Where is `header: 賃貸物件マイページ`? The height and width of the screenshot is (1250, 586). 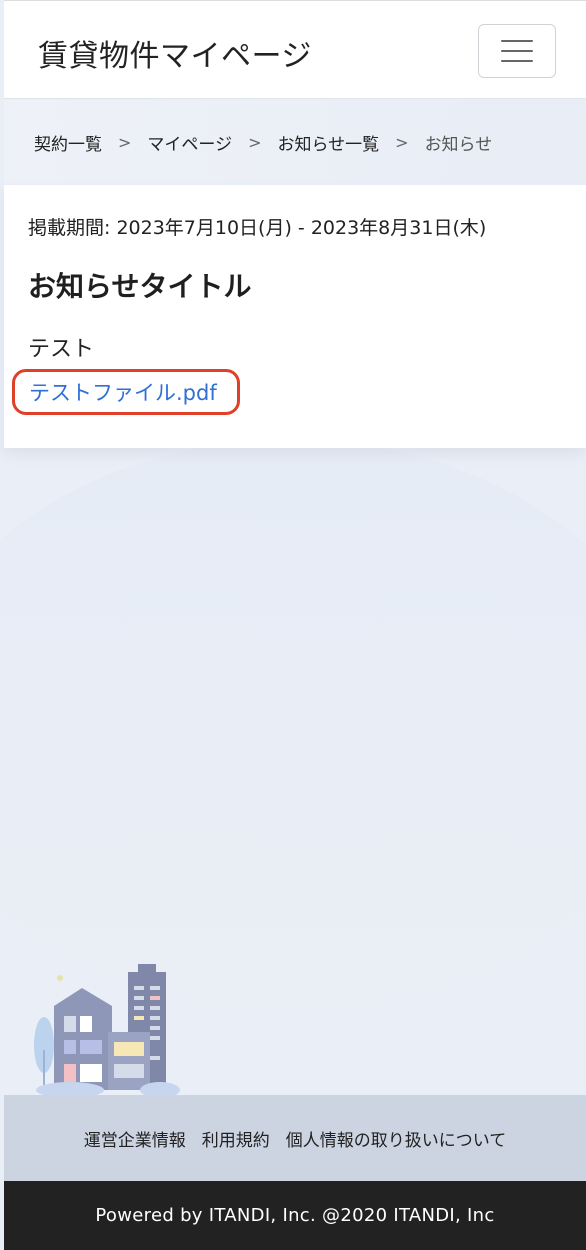 header: 賃貸物件マイページ is located at coordinates (295, 49).